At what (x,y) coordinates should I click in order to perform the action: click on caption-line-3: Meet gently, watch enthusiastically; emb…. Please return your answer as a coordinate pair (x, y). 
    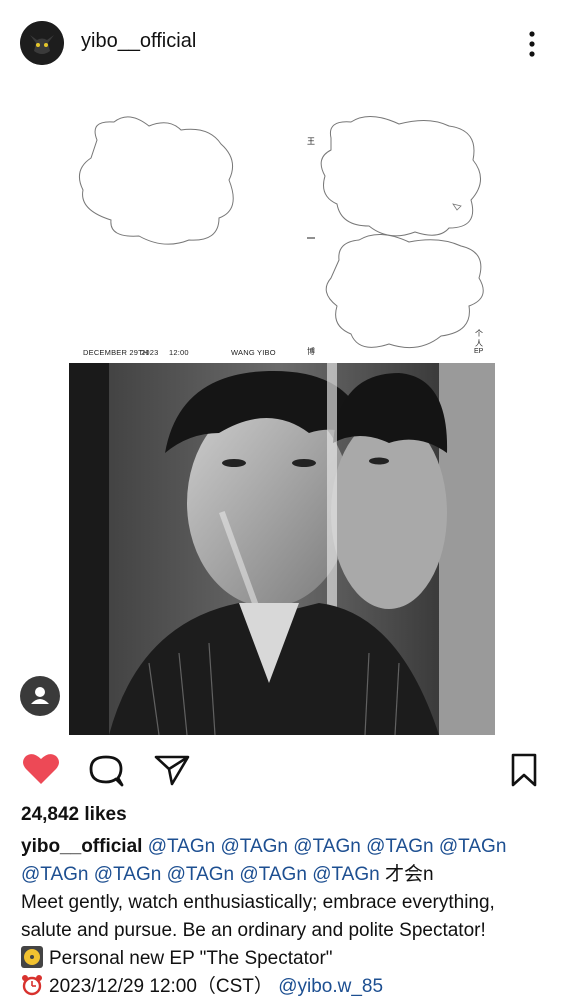
    Looking at the image, I should click on (258, 902).